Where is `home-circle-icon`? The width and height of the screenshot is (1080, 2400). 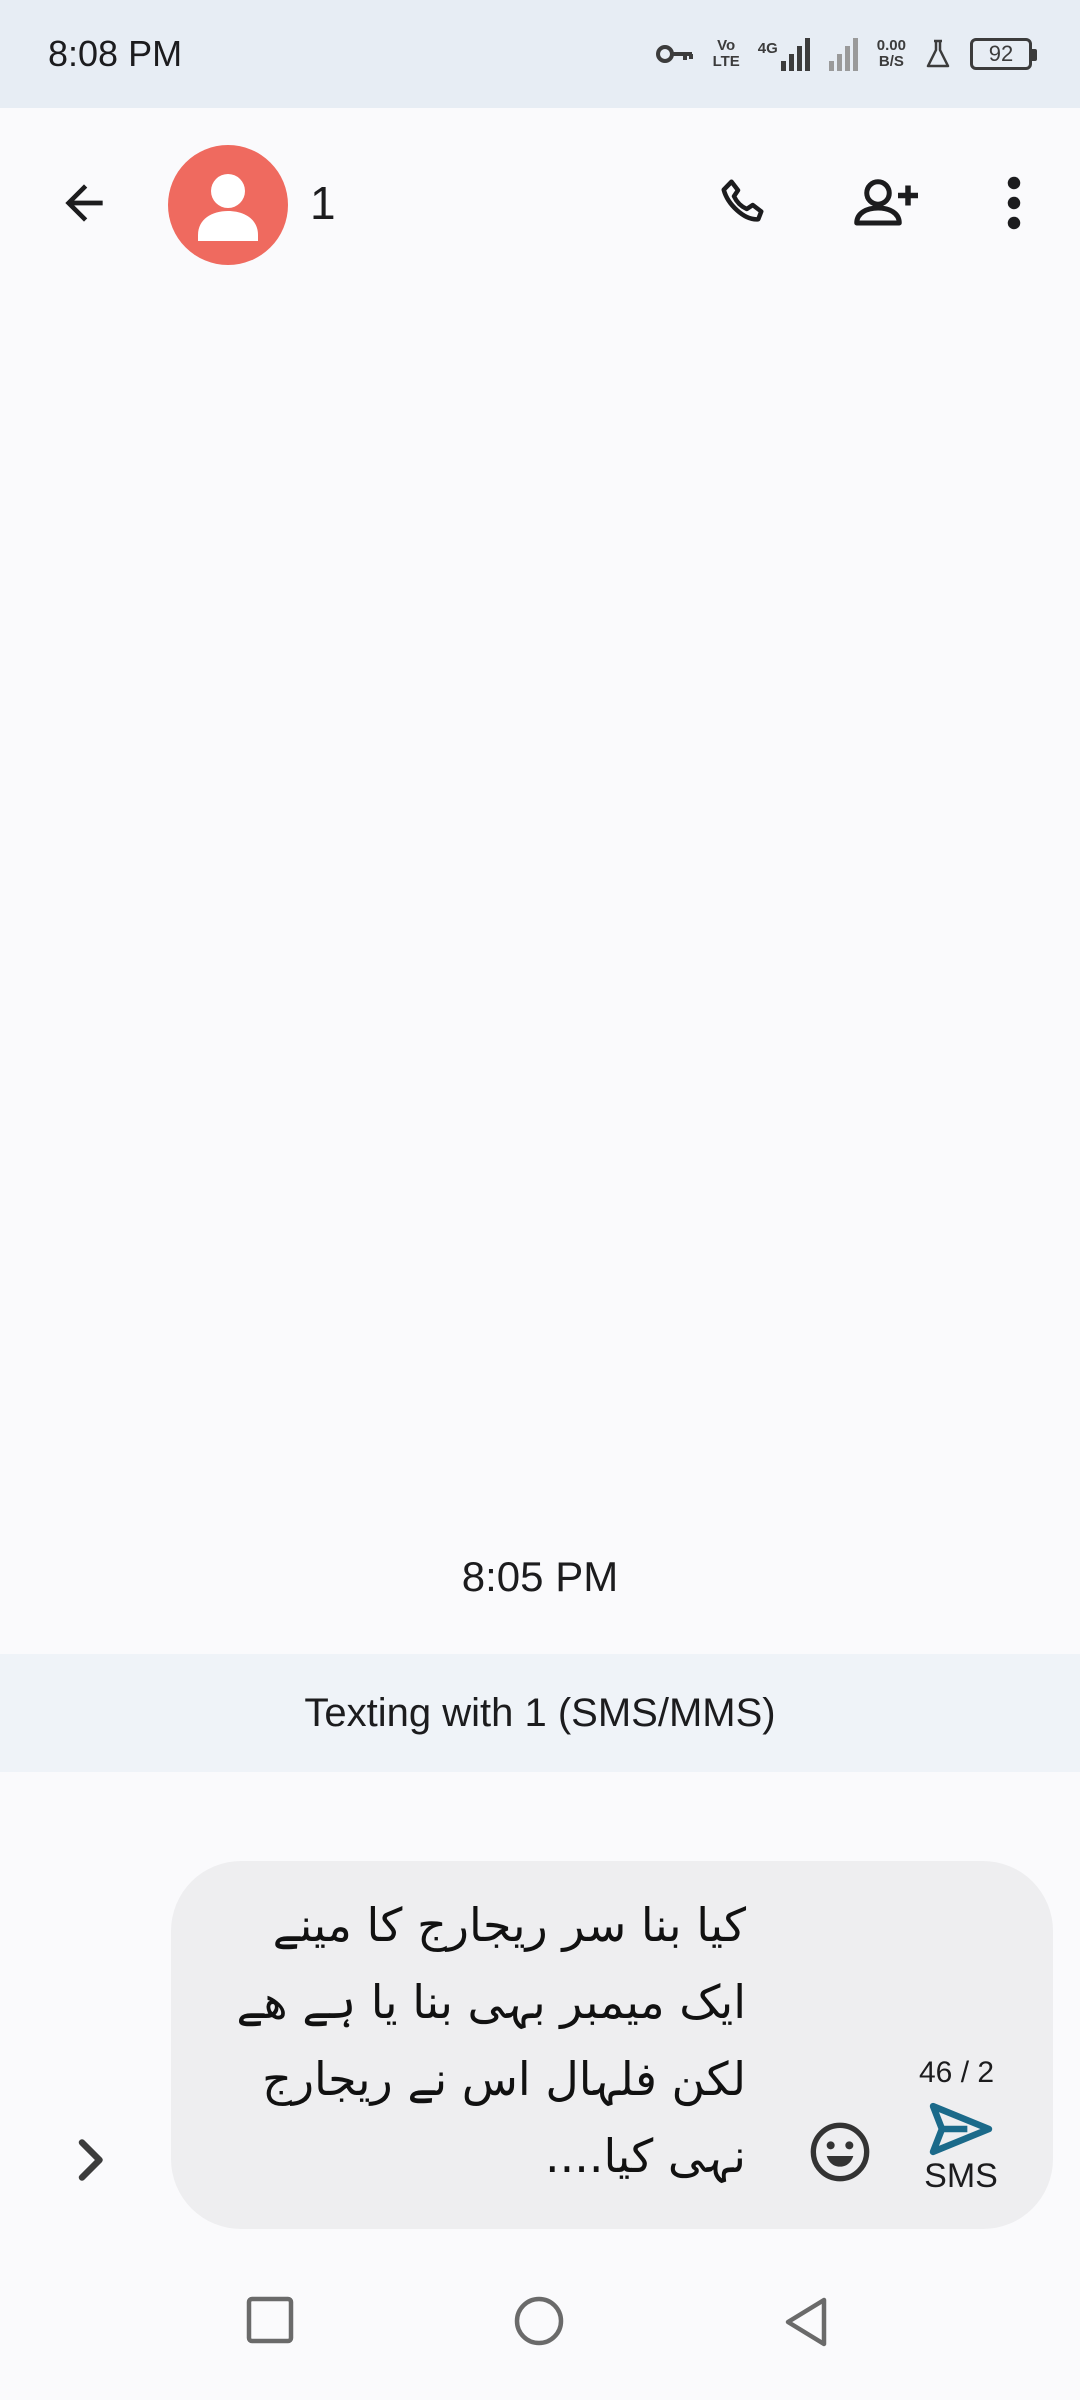
home-circle-icon is located at coordinates (539, 2321).